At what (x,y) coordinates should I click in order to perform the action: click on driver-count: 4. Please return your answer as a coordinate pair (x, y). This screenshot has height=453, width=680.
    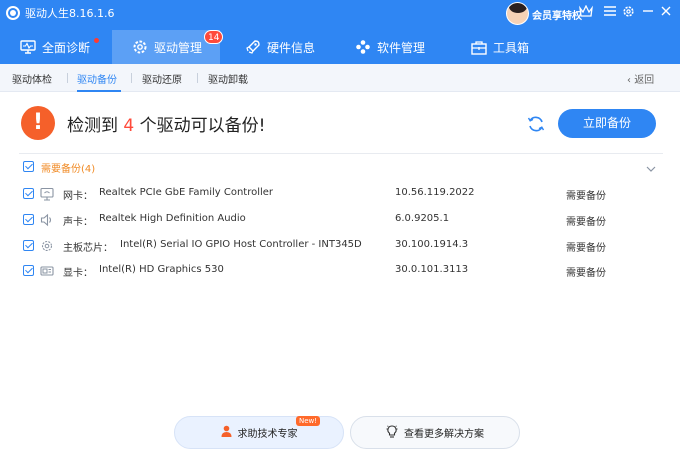
    Looking at the image, I should click on (129, 126).